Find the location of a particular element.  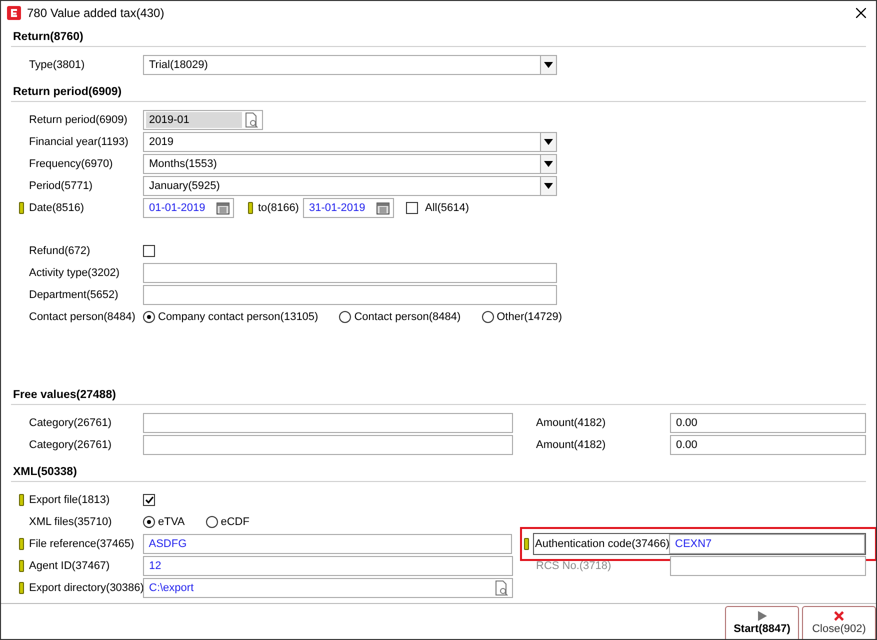

section-heading: Free values(27488) is located at coordinates (438, 394).